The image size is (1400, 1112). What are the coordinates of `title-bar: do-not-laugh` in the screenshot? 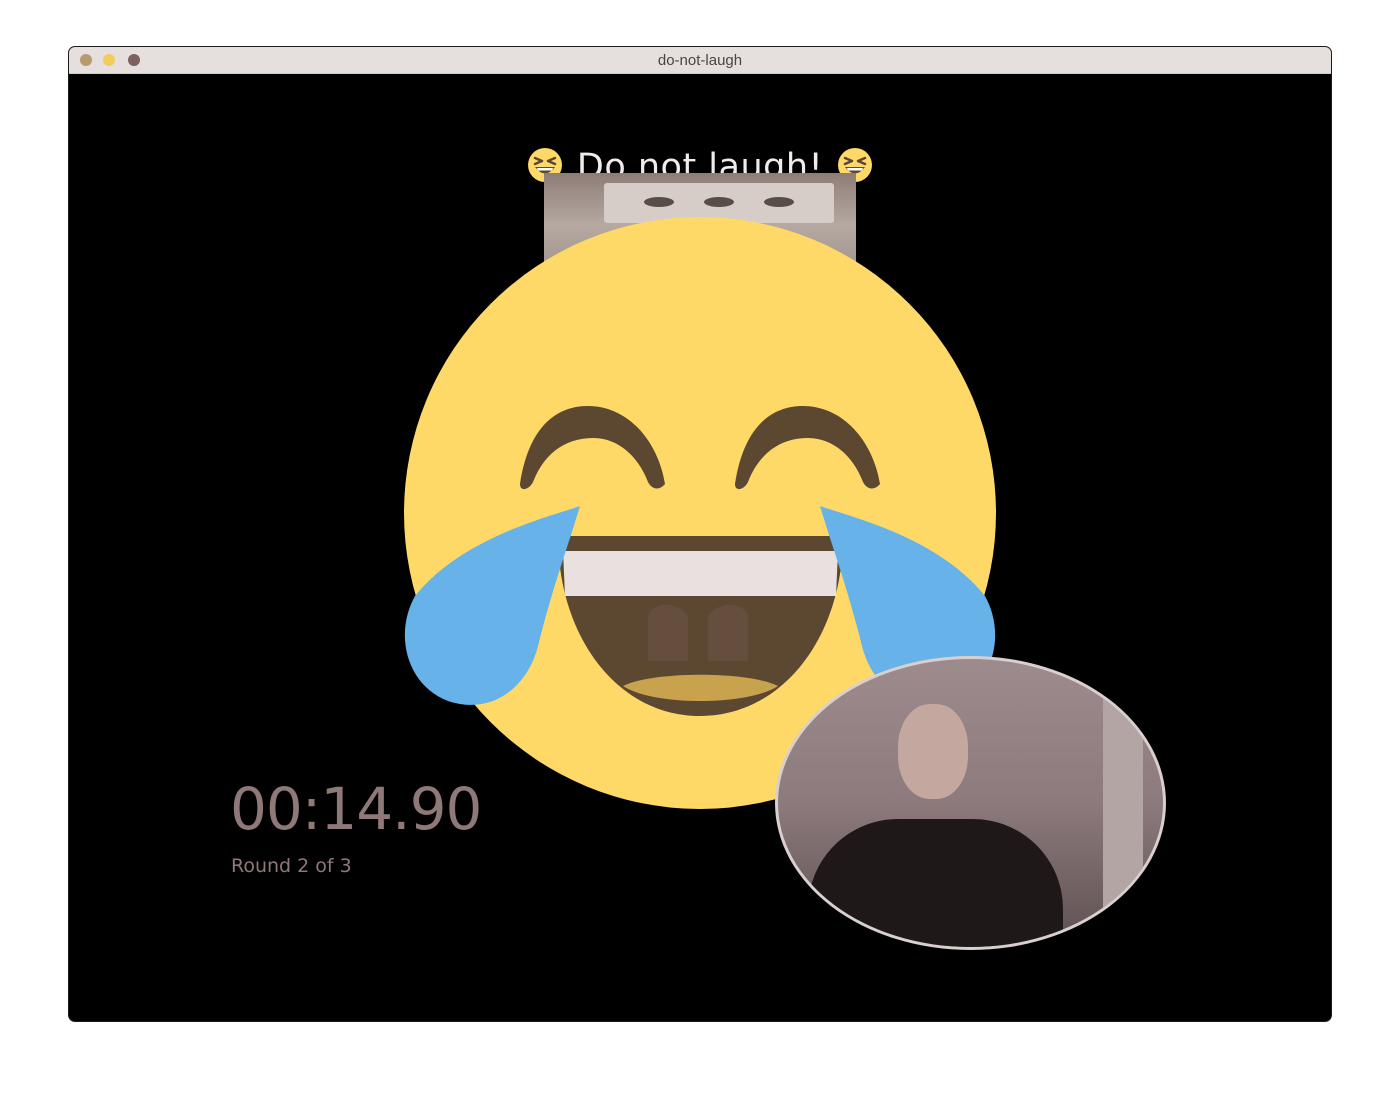 It's located at (700, 60).